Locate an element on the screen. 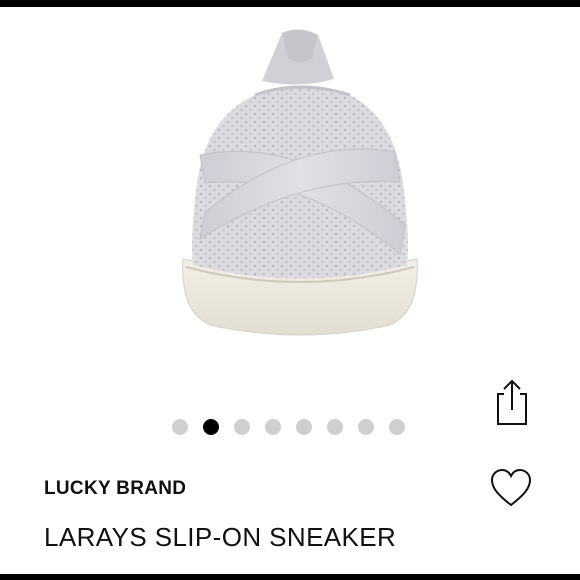 Image resolution: width=580 pixels, height=580 pixels. product-brand: LUCKY BRAND is located at coordinates (115, 489).